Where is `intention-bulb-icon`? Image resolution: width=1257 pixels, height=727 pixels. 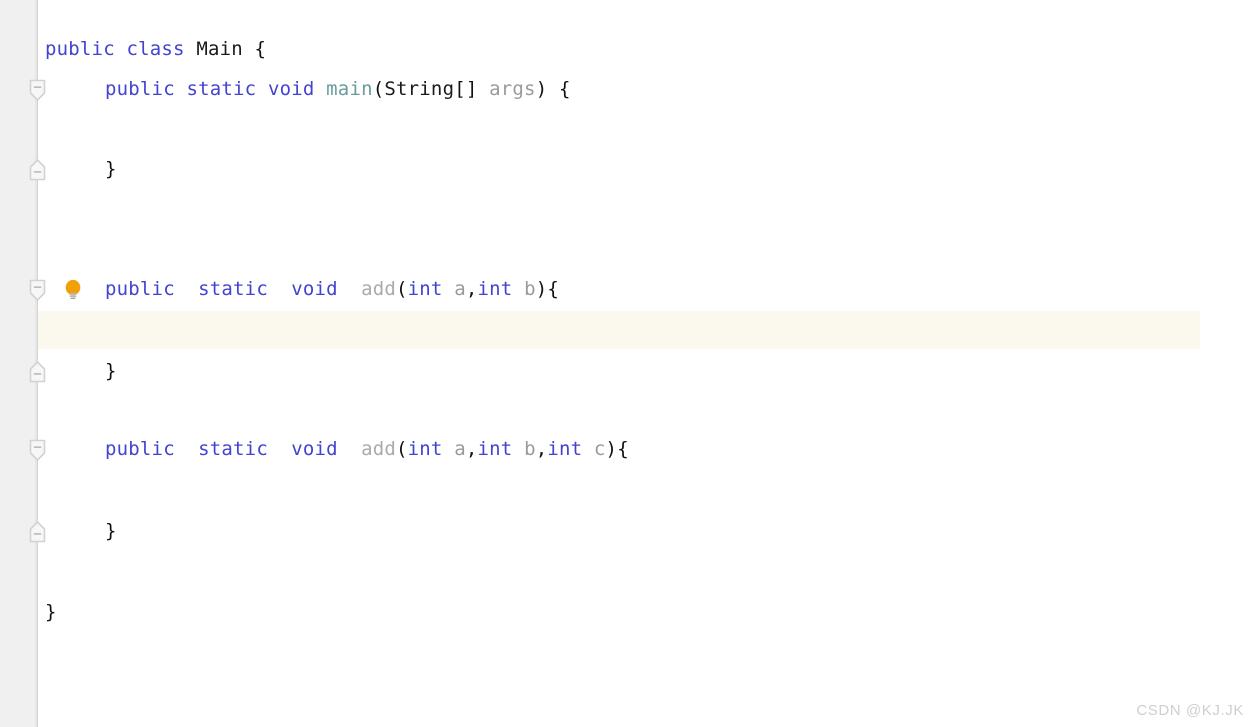
intention-bulb-icon is located at coordinates (73, 290).